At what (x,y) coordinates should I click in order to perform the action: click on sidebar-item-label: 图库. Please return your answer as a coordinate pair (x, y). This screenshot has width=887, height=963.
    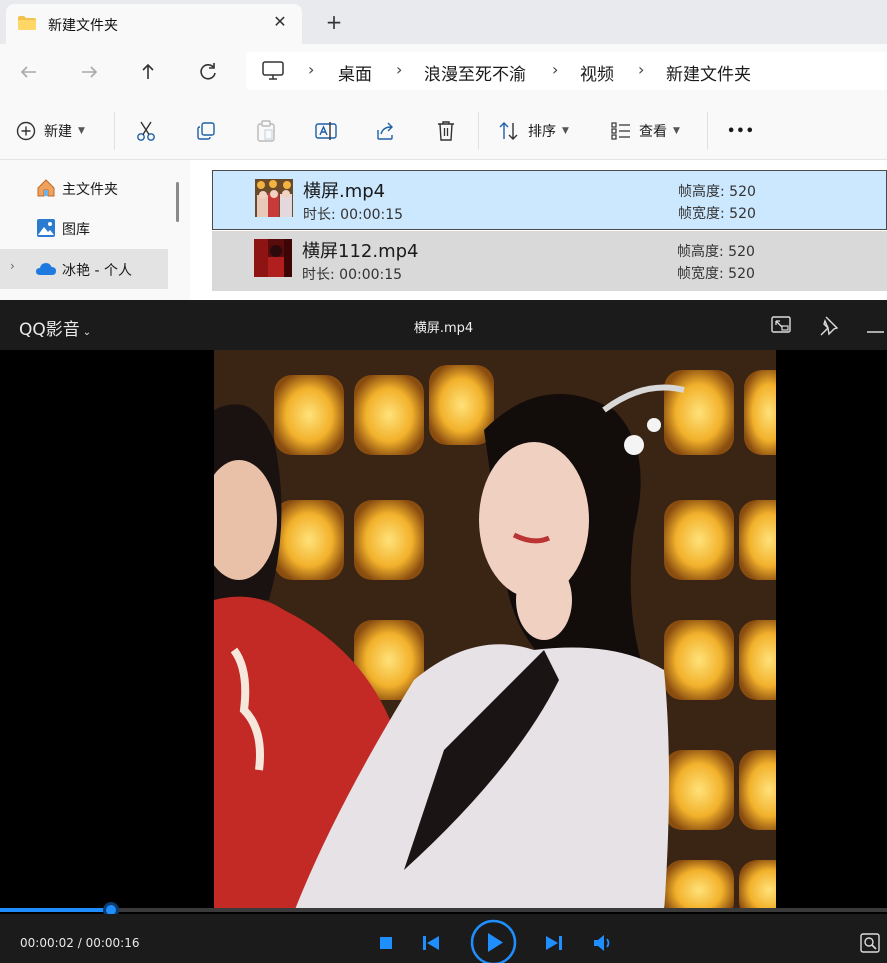
    Looking at the image, I should click on (76, 230).